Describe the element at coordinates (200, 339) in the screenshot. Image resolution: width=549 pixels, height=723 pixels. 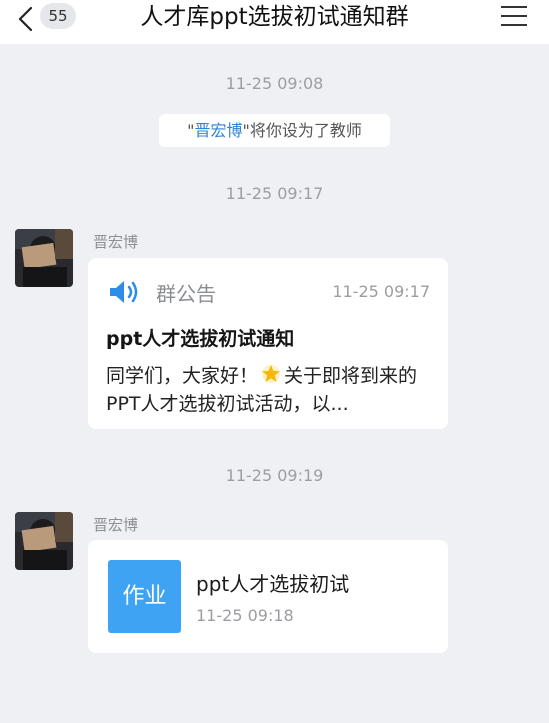
I see `announcement-title: ppt人才选拔初试通知` at that location.